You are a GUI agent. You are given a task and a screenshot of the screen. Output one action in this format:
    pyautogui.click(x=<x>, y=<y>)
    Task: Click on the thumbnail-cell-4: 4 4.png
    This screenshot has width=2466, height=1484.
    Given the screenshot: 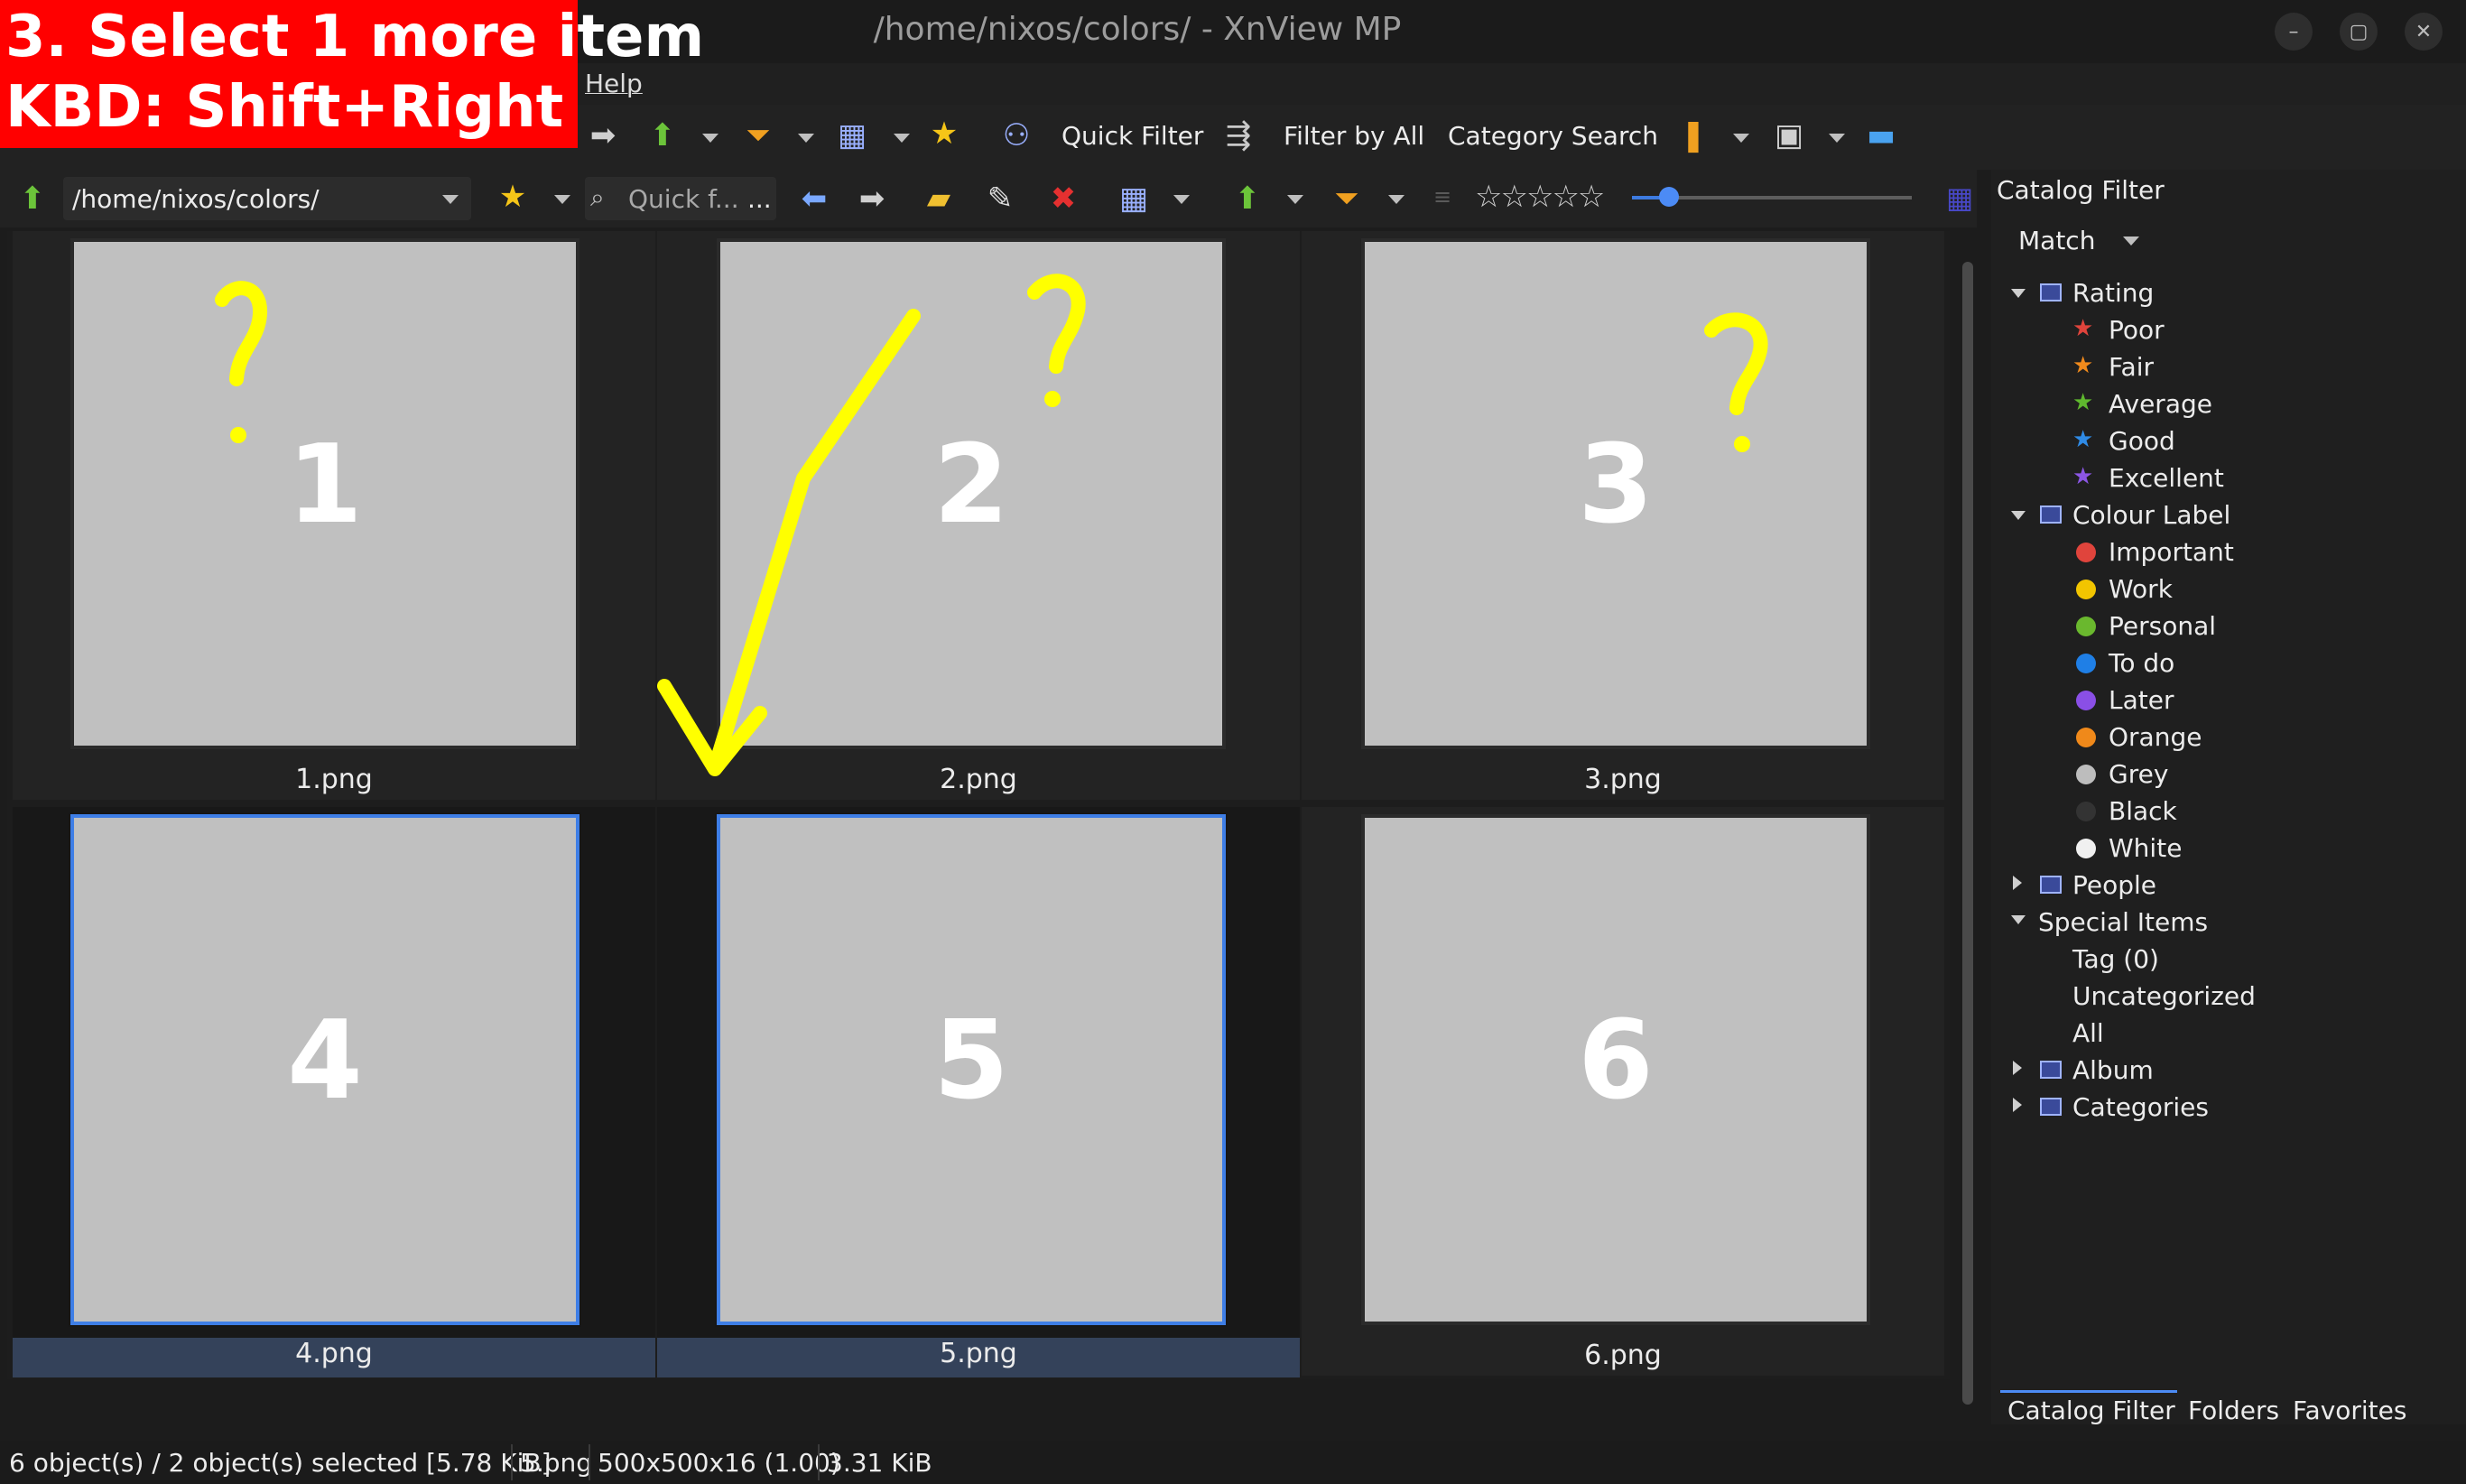 What is the action you would take?
    pyautogui.click(x=334, y=1092)
    